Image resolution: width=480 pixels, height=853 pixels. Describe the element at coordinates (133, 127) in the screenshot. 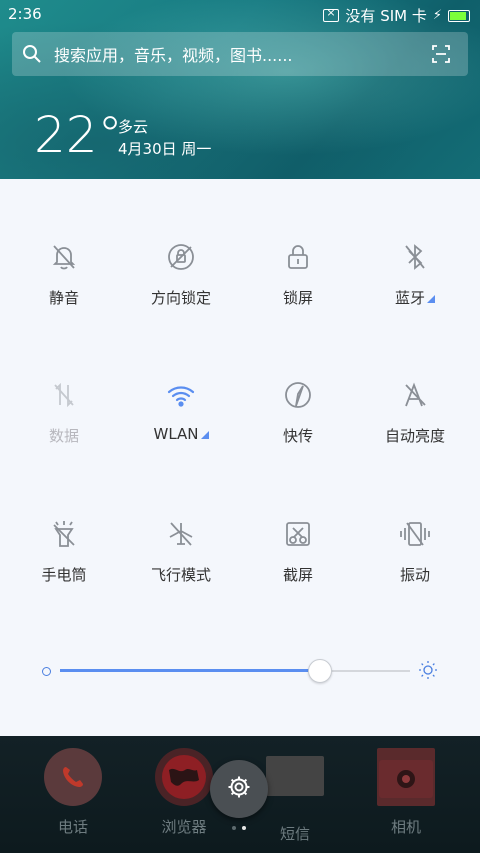

I see `weather-condition: 多云` at that location.